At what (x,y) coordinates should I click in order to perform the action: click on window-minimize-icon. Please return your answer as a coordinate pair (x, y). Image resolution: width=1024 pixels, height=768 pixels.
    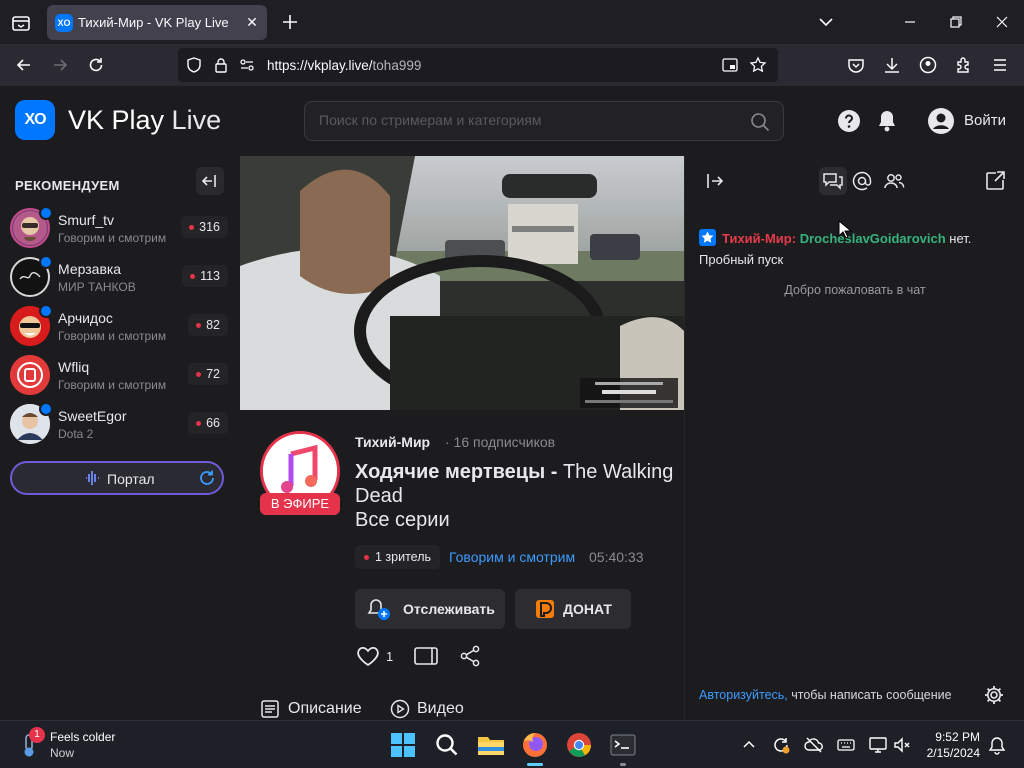
    Looking at the image, I should click on (910, 22).